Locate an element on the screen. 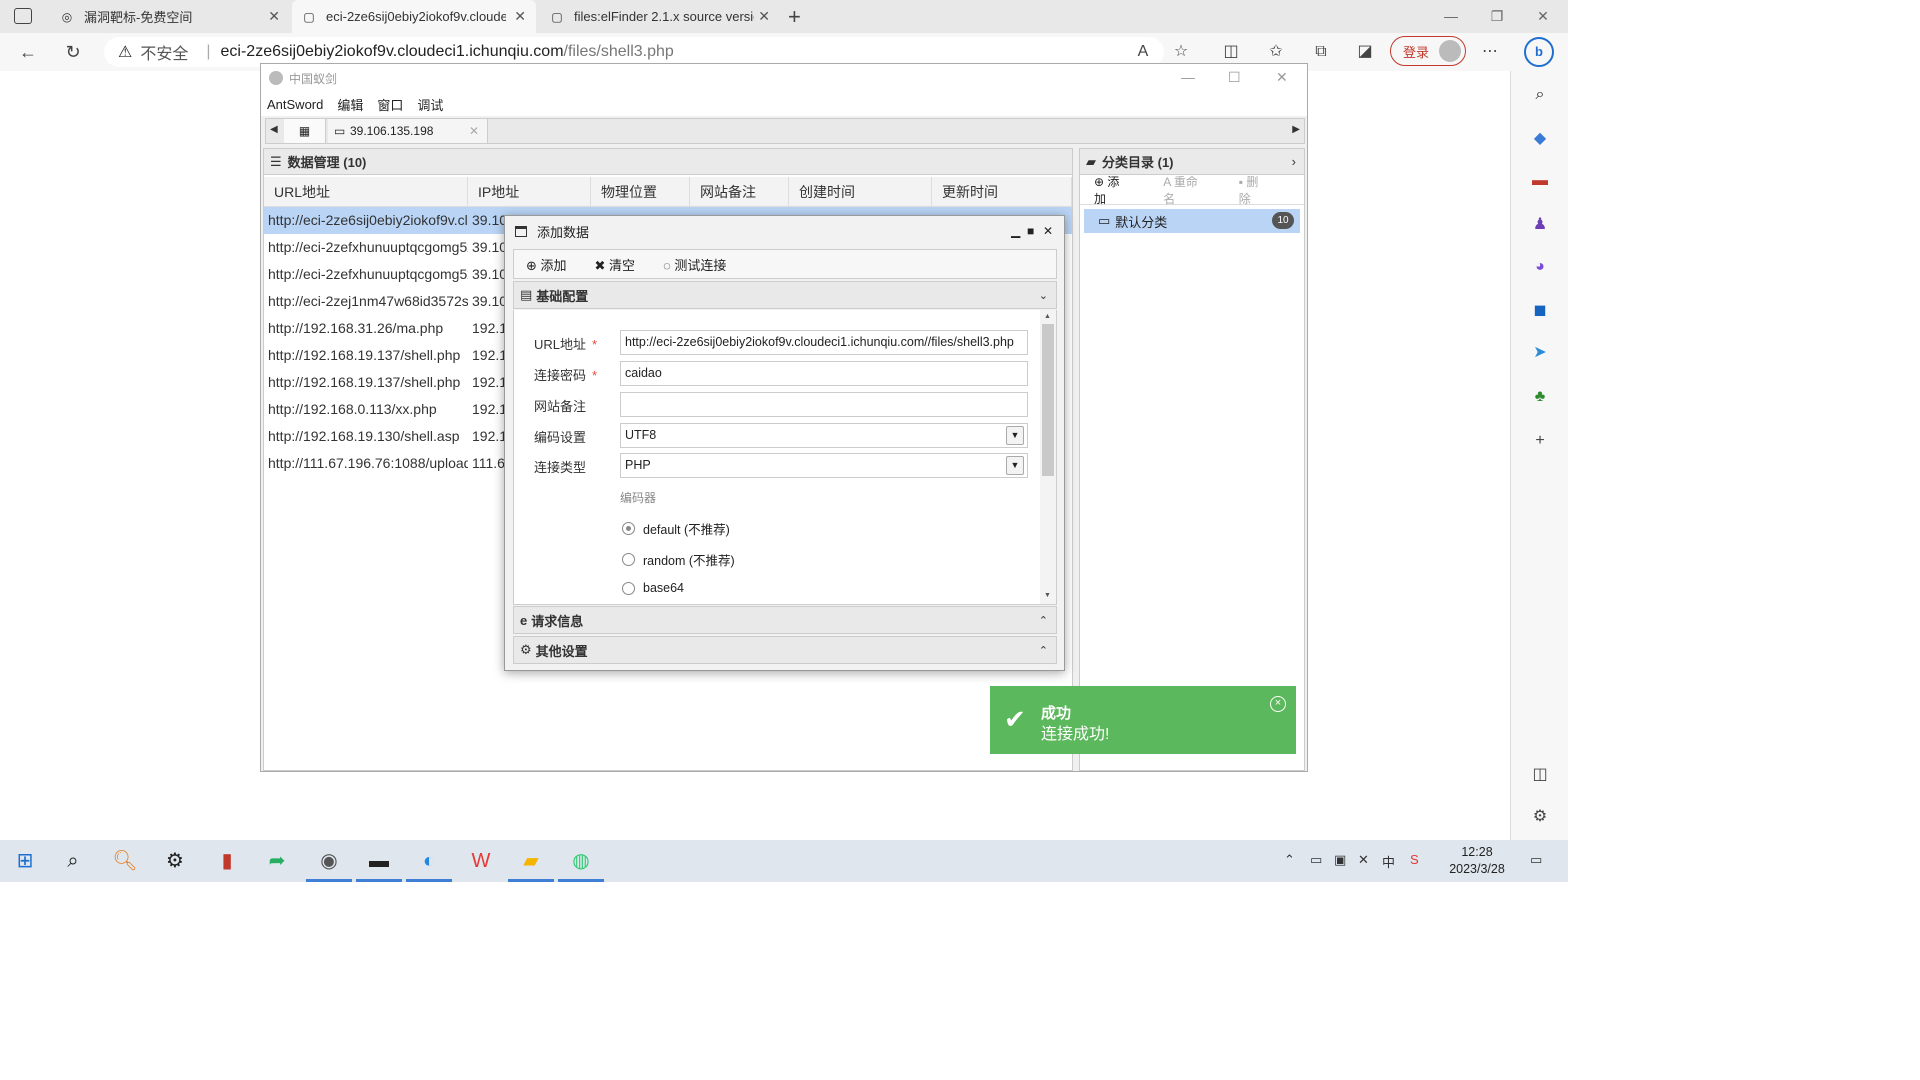  split-screen-icon: ◫ is located at coordinates (1231, 52).